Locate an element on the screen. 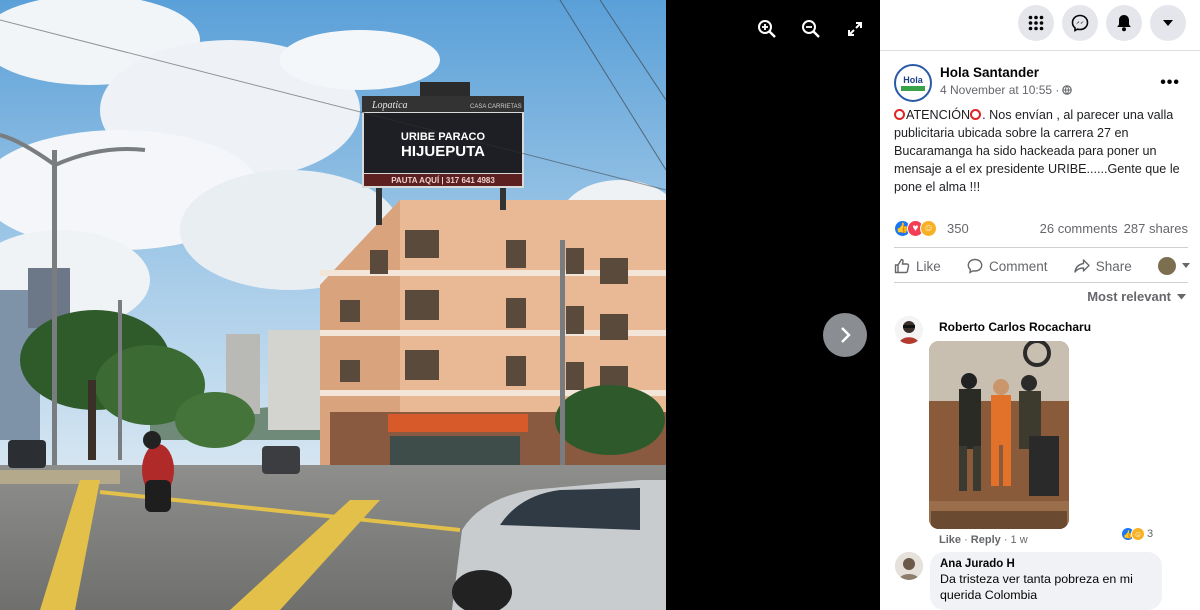  reaction-count: 350 is located at coordinates (958, 228).